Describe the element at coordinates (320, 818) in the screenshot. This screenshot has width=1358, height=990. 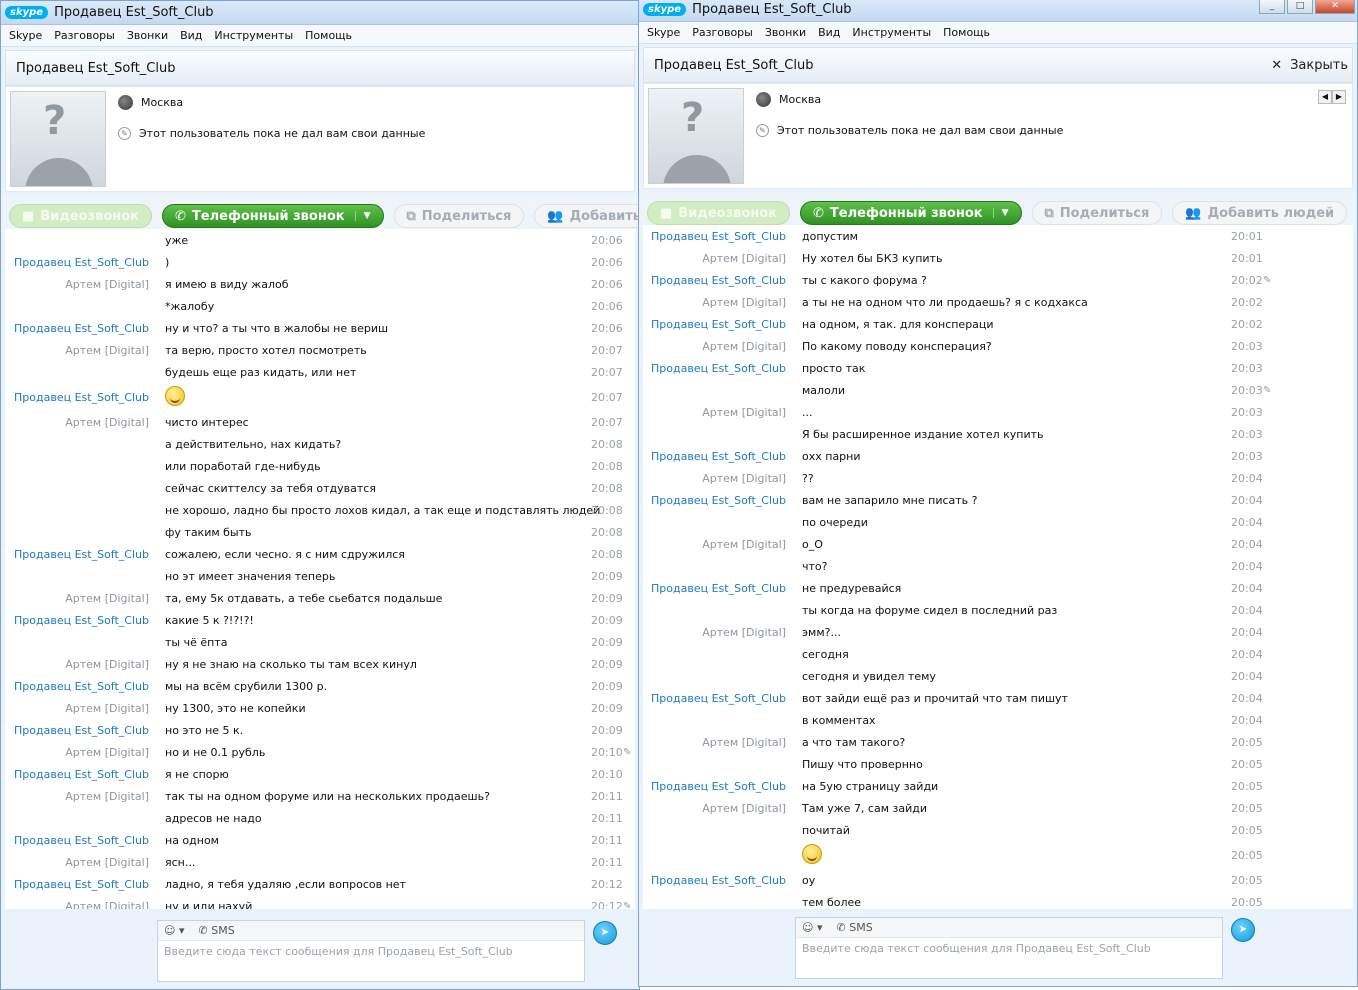
I see `chat-message-row: адресов не надо 20:11` at that location.